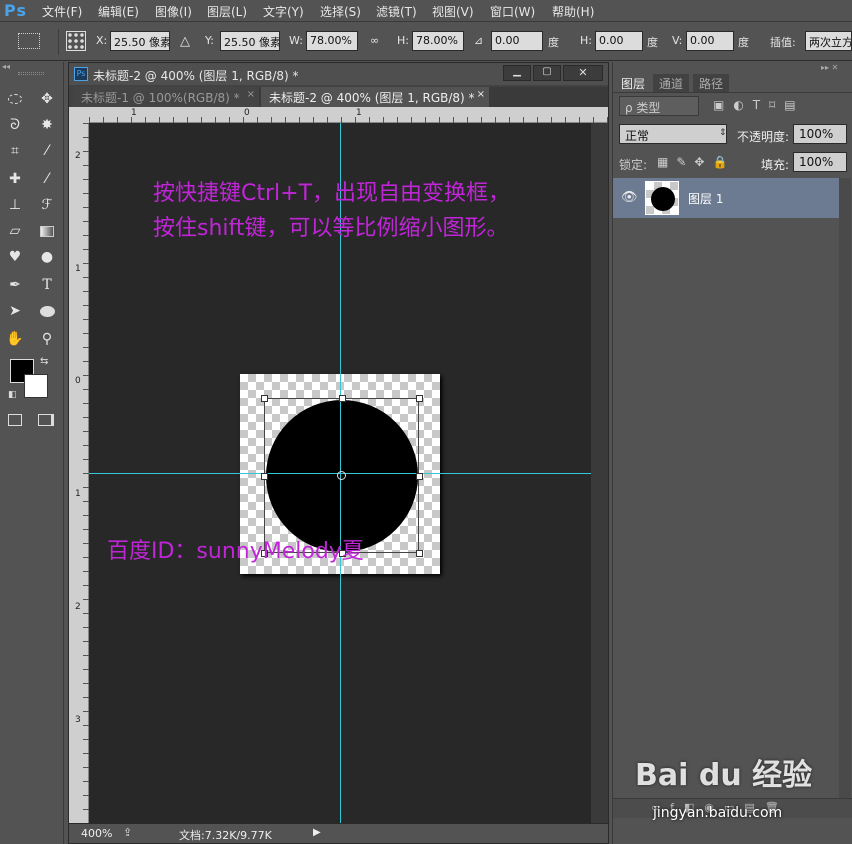  I want to click on link-icon: ∞, so click(374, 40).